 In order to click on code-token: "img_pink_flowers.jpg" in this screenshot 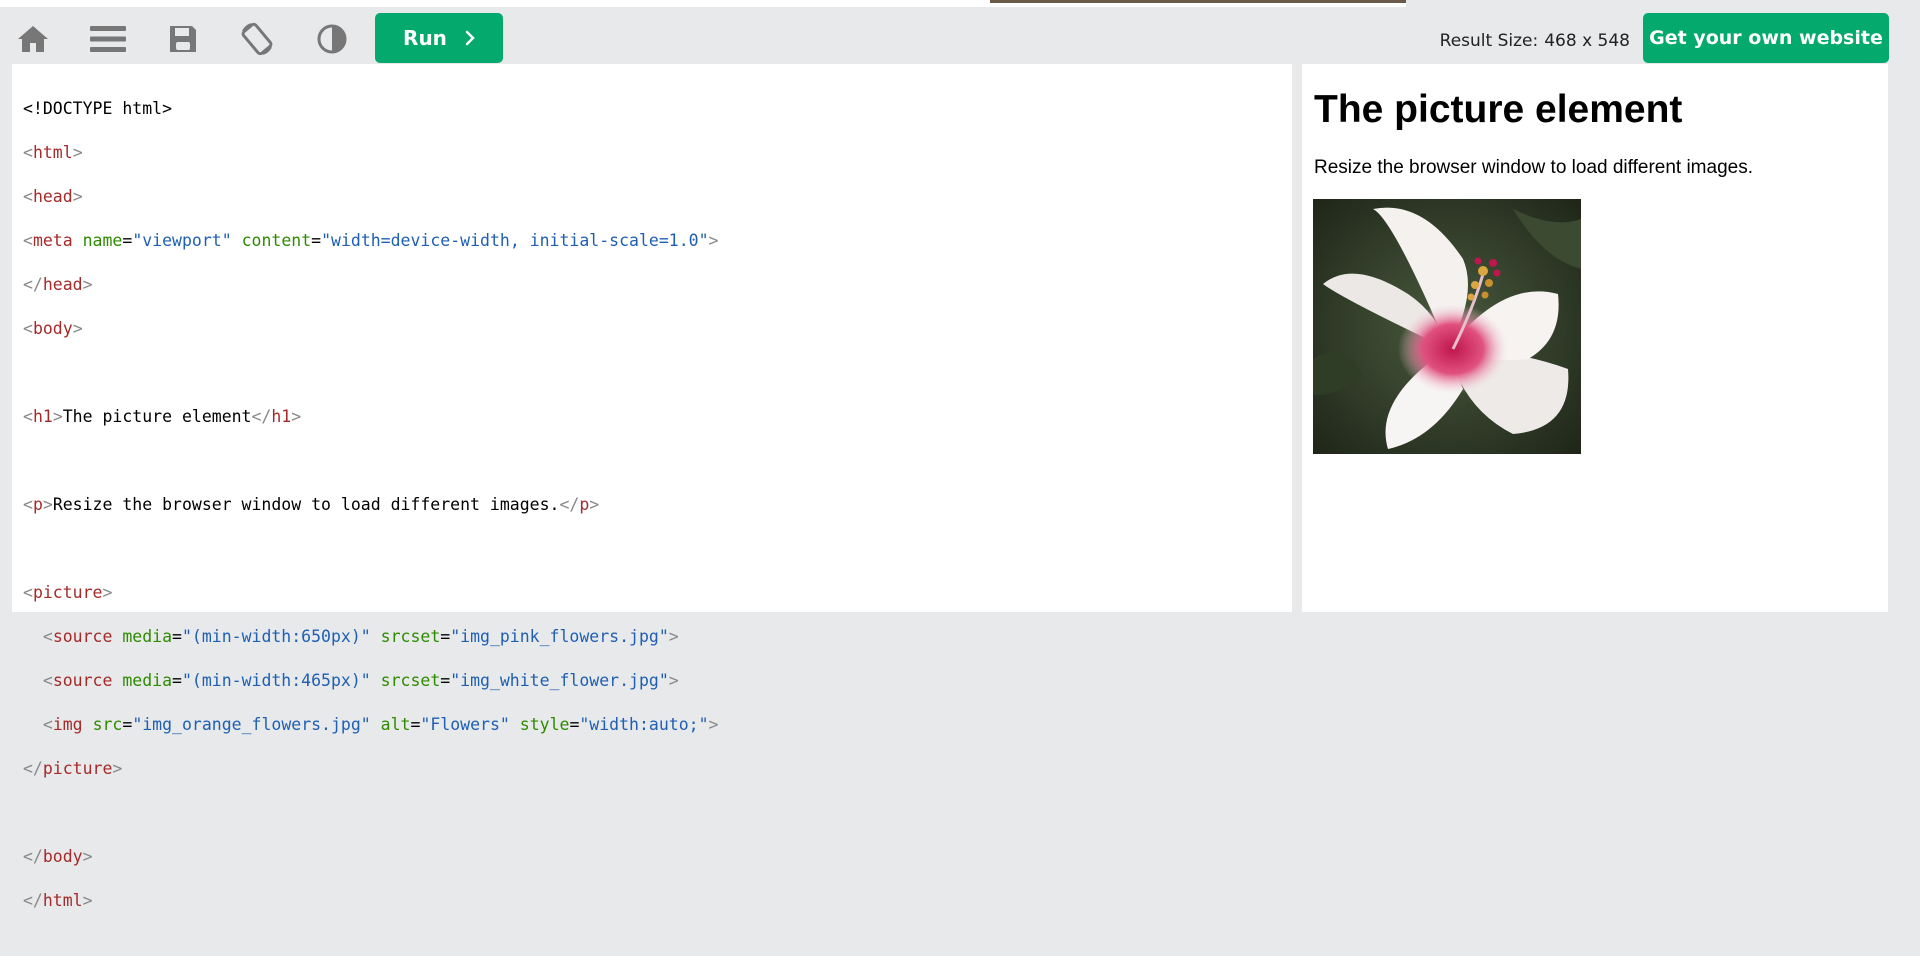, I will do `click(559, 636)`.